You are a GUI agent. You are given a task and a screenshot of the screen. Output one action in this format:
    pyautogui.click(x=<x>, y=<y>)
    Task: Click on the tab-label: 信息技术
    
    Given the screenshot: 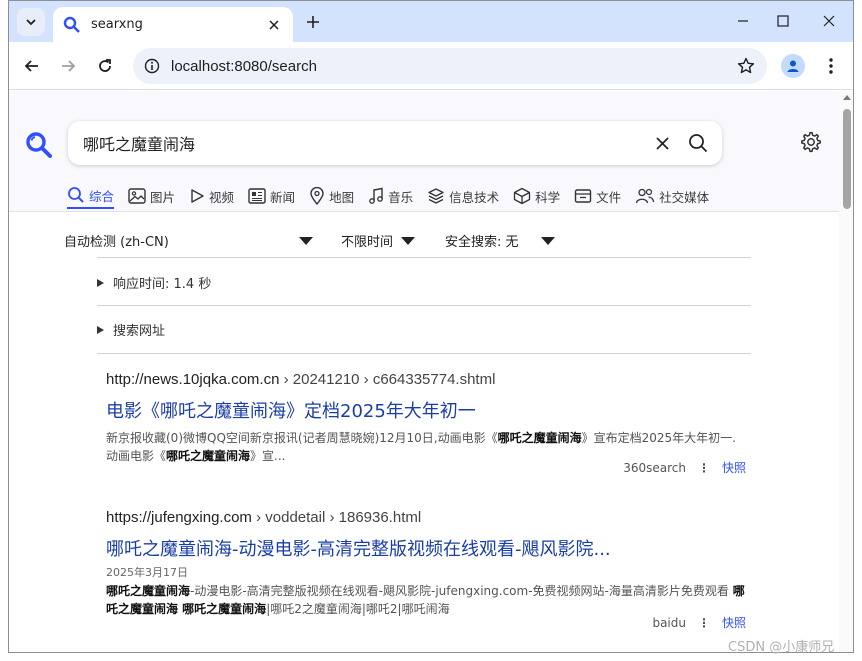 What is the action you would take?
    pyautogui.click(x=474, y=197)
    